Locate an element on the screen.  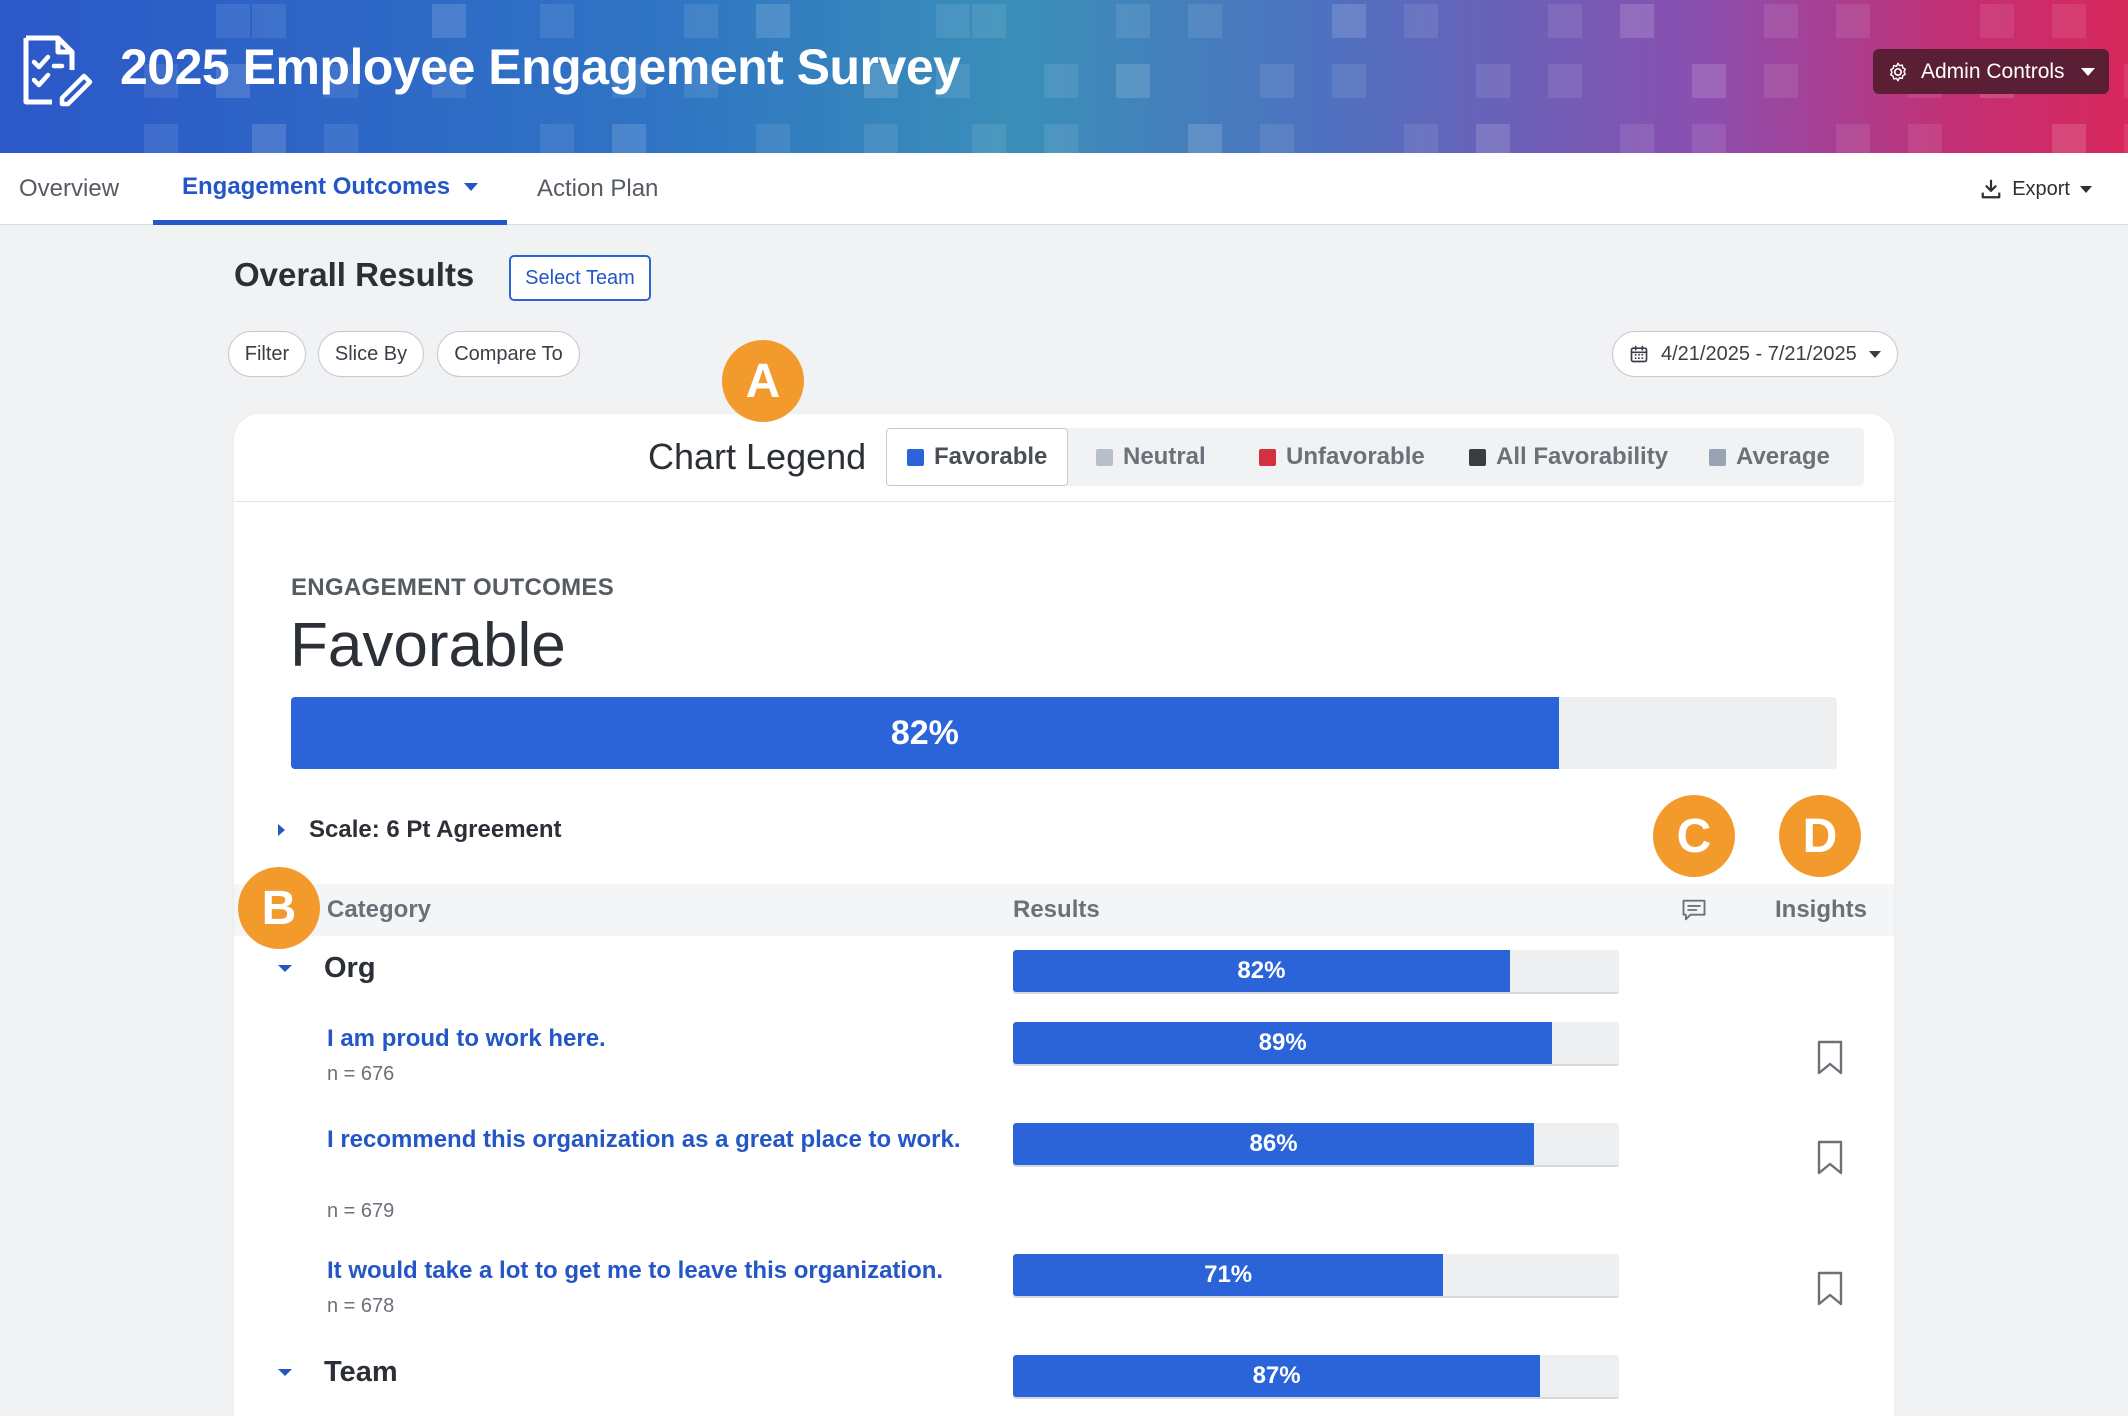
column-comments is located at coordinates (1694, 910).